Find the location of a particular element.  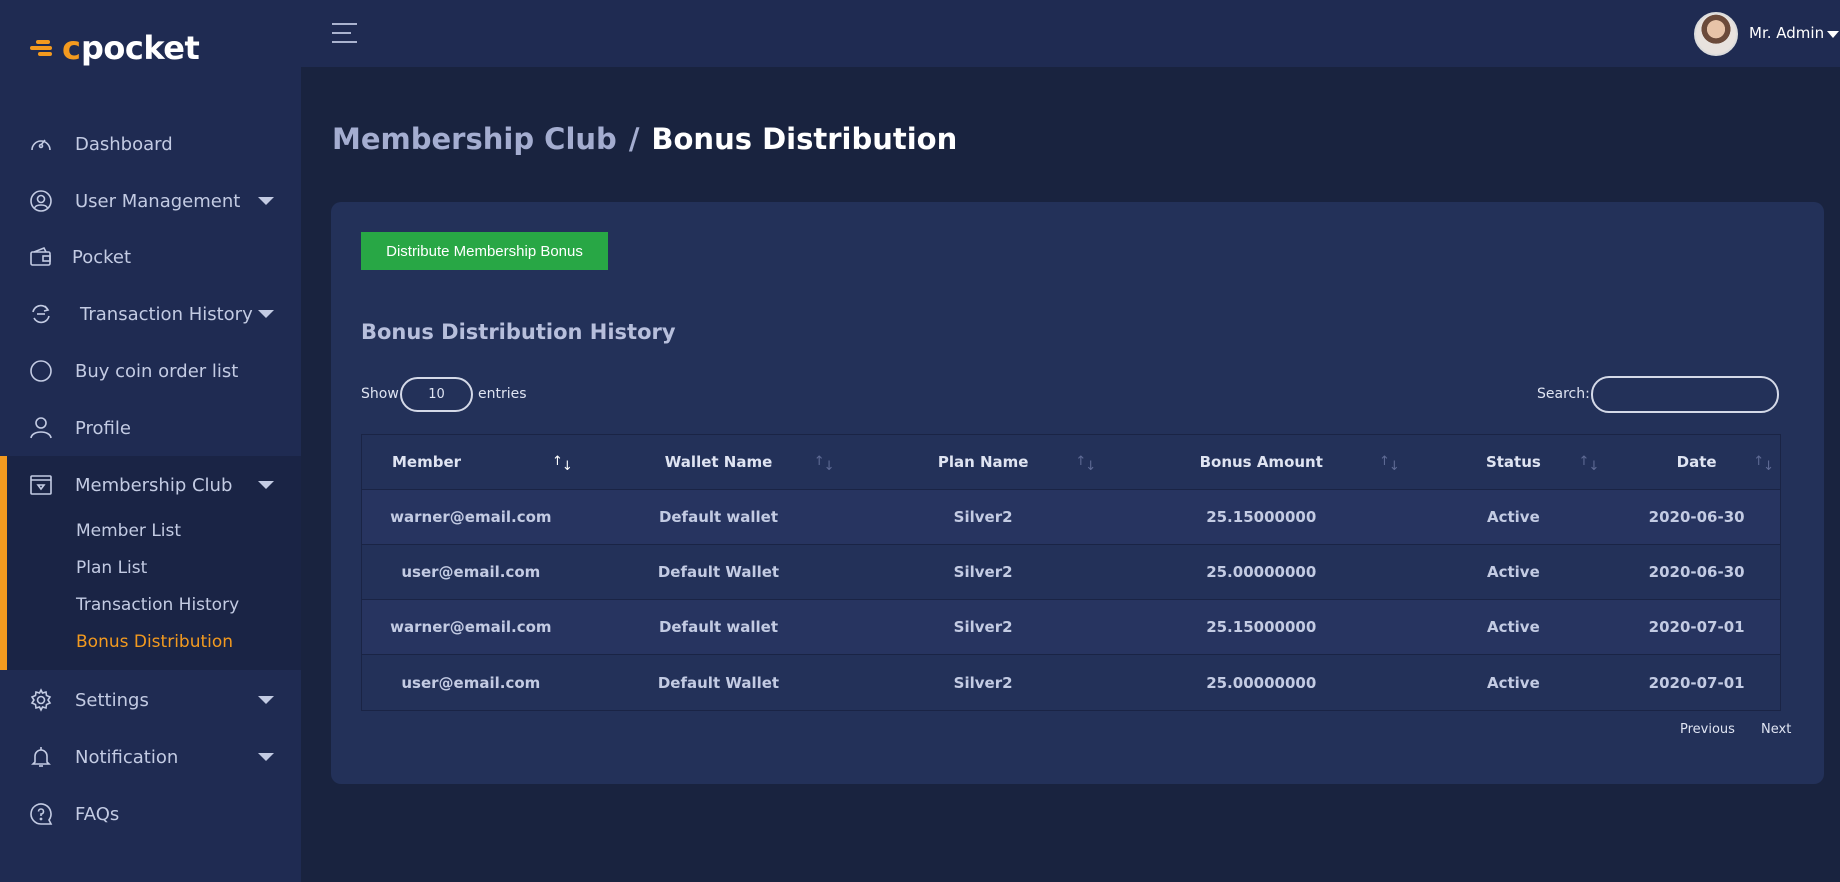

sidebar-item-label: Membership Club is located at coordinates (154, 485).